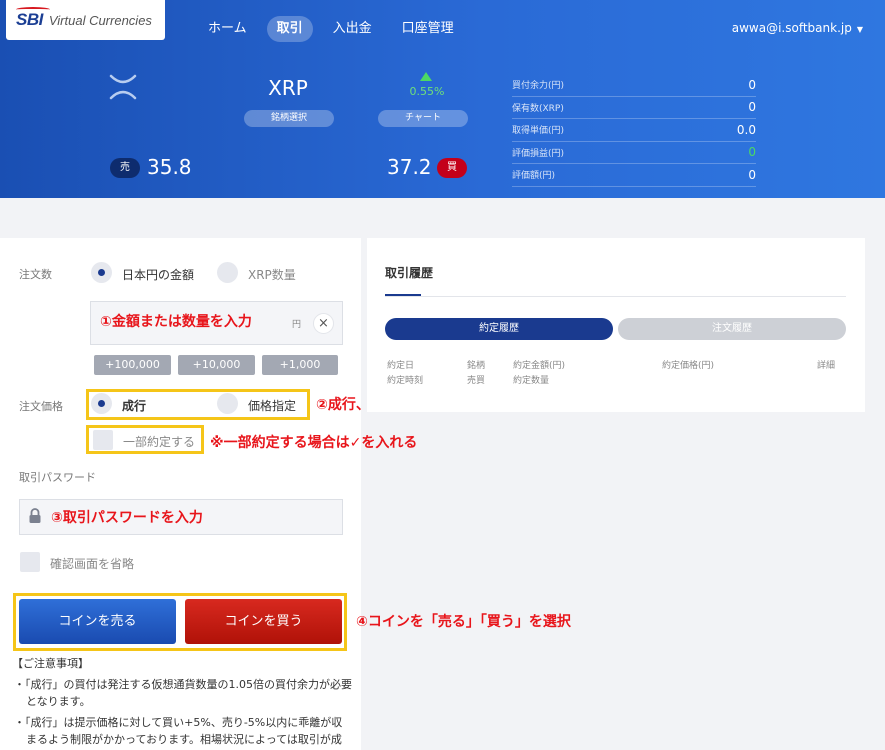 This screenshot has width=885, height=750. I want to click on buy-price: 37.2, so click(409, 167).